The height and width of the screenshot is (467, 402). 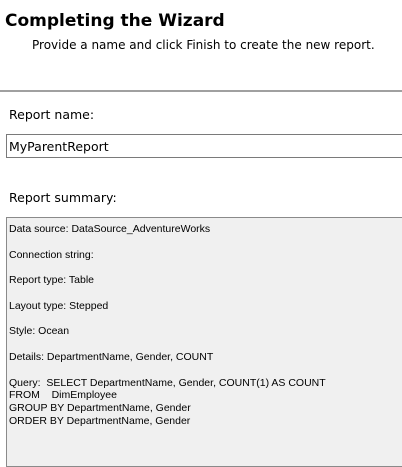 I want to click on report-name-label: Report name:, so click(x=52, y=114).